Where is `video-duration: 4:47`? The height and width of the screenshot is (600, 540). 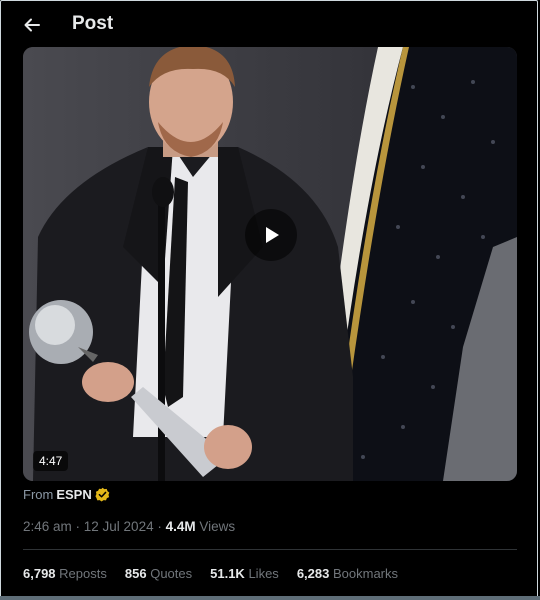
video-duration: 4:47 is located at coordinates (51, 461).